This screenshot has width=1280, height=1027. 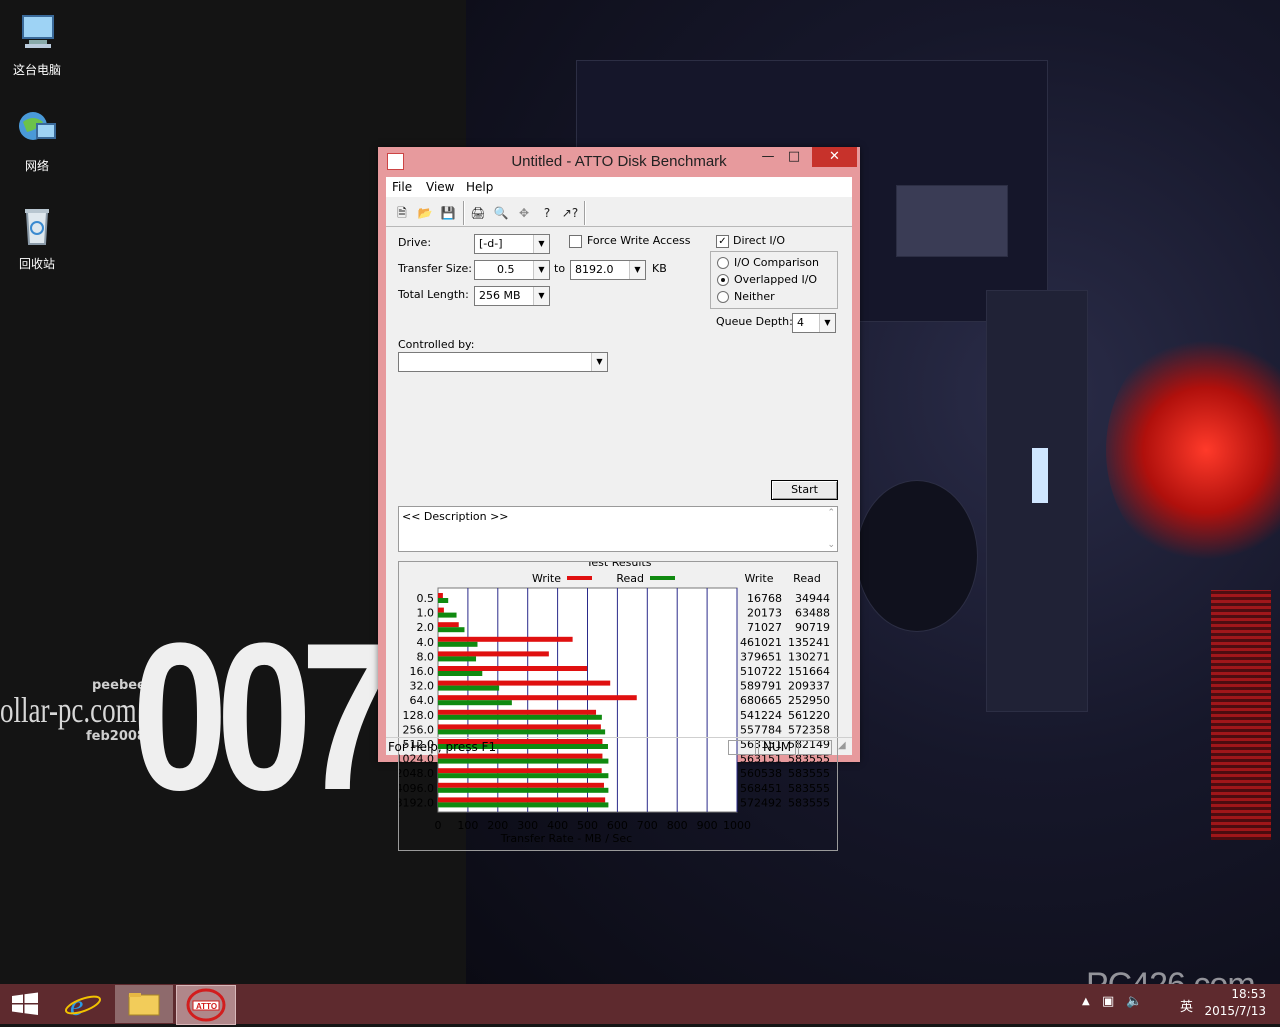 I want to click on total-length-label: Total Length:, so click(x=433, y=294).